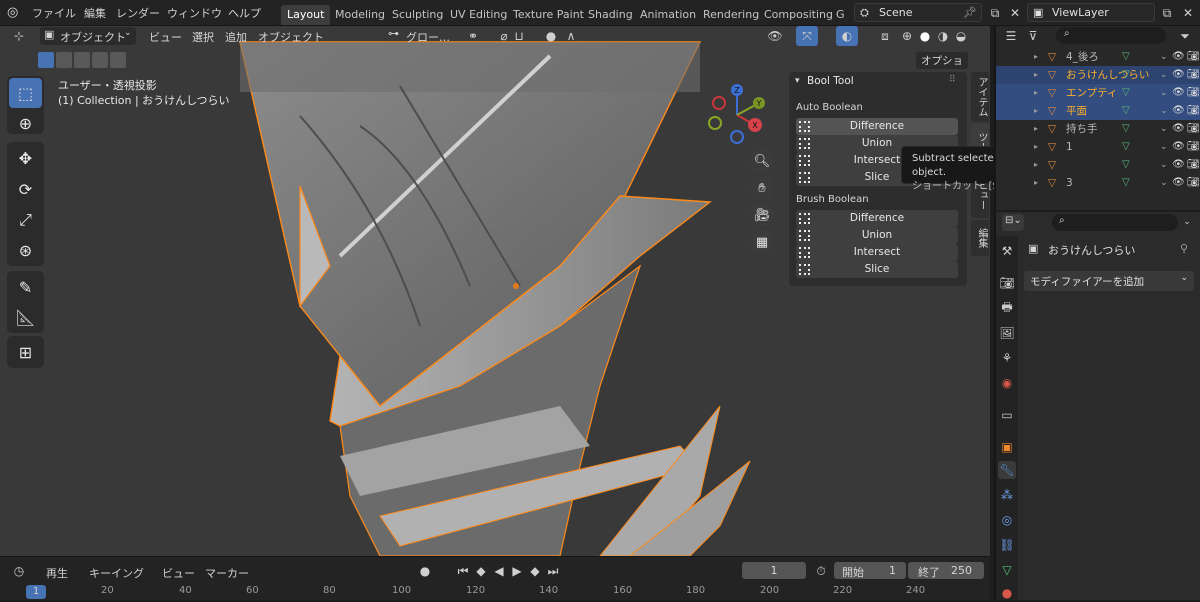 The image size is (1200, 602). I want to click on current-frame-field: 1, so click(774, 570).